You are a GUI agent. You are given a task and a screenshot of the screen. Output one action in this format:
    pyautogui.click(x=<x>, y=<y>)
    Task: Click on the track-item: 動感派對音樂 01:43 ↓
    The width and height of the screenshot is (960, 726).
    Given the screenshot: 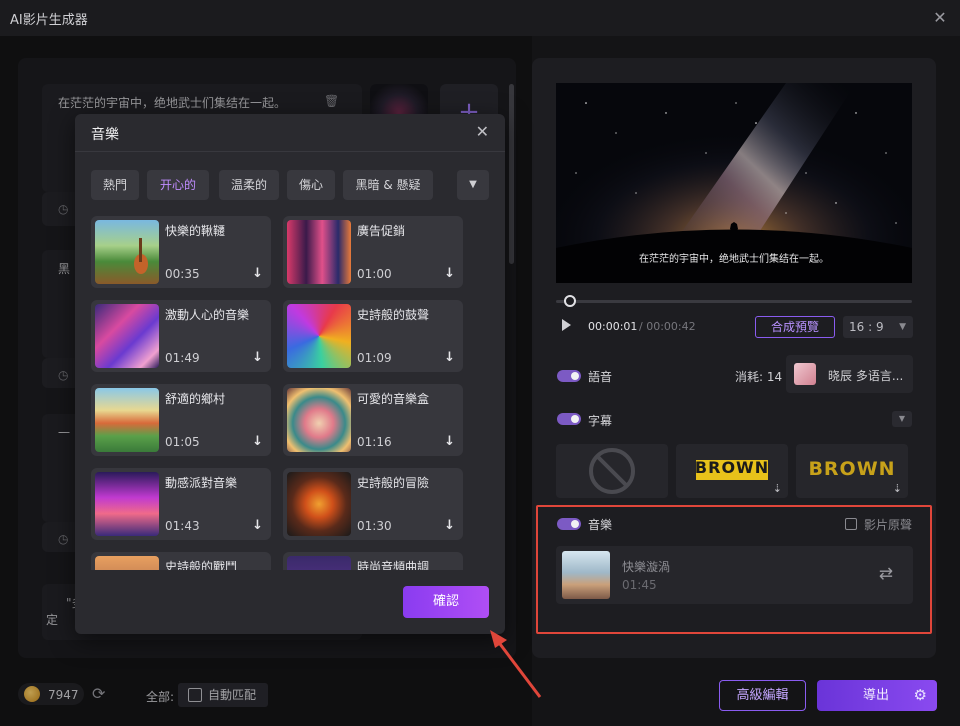 What is the action you would take?
    pyautogui.click(x=181, y=504)
    